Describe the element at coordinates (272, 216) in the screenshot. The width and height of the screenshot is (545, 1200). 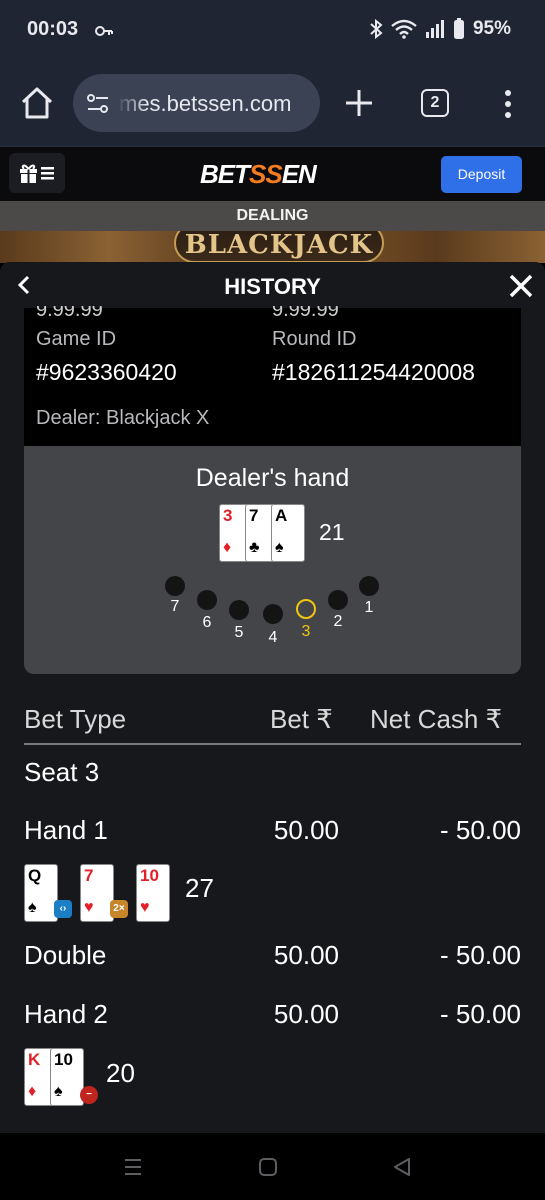
I see `game-status-bar: DEALING` at that location.